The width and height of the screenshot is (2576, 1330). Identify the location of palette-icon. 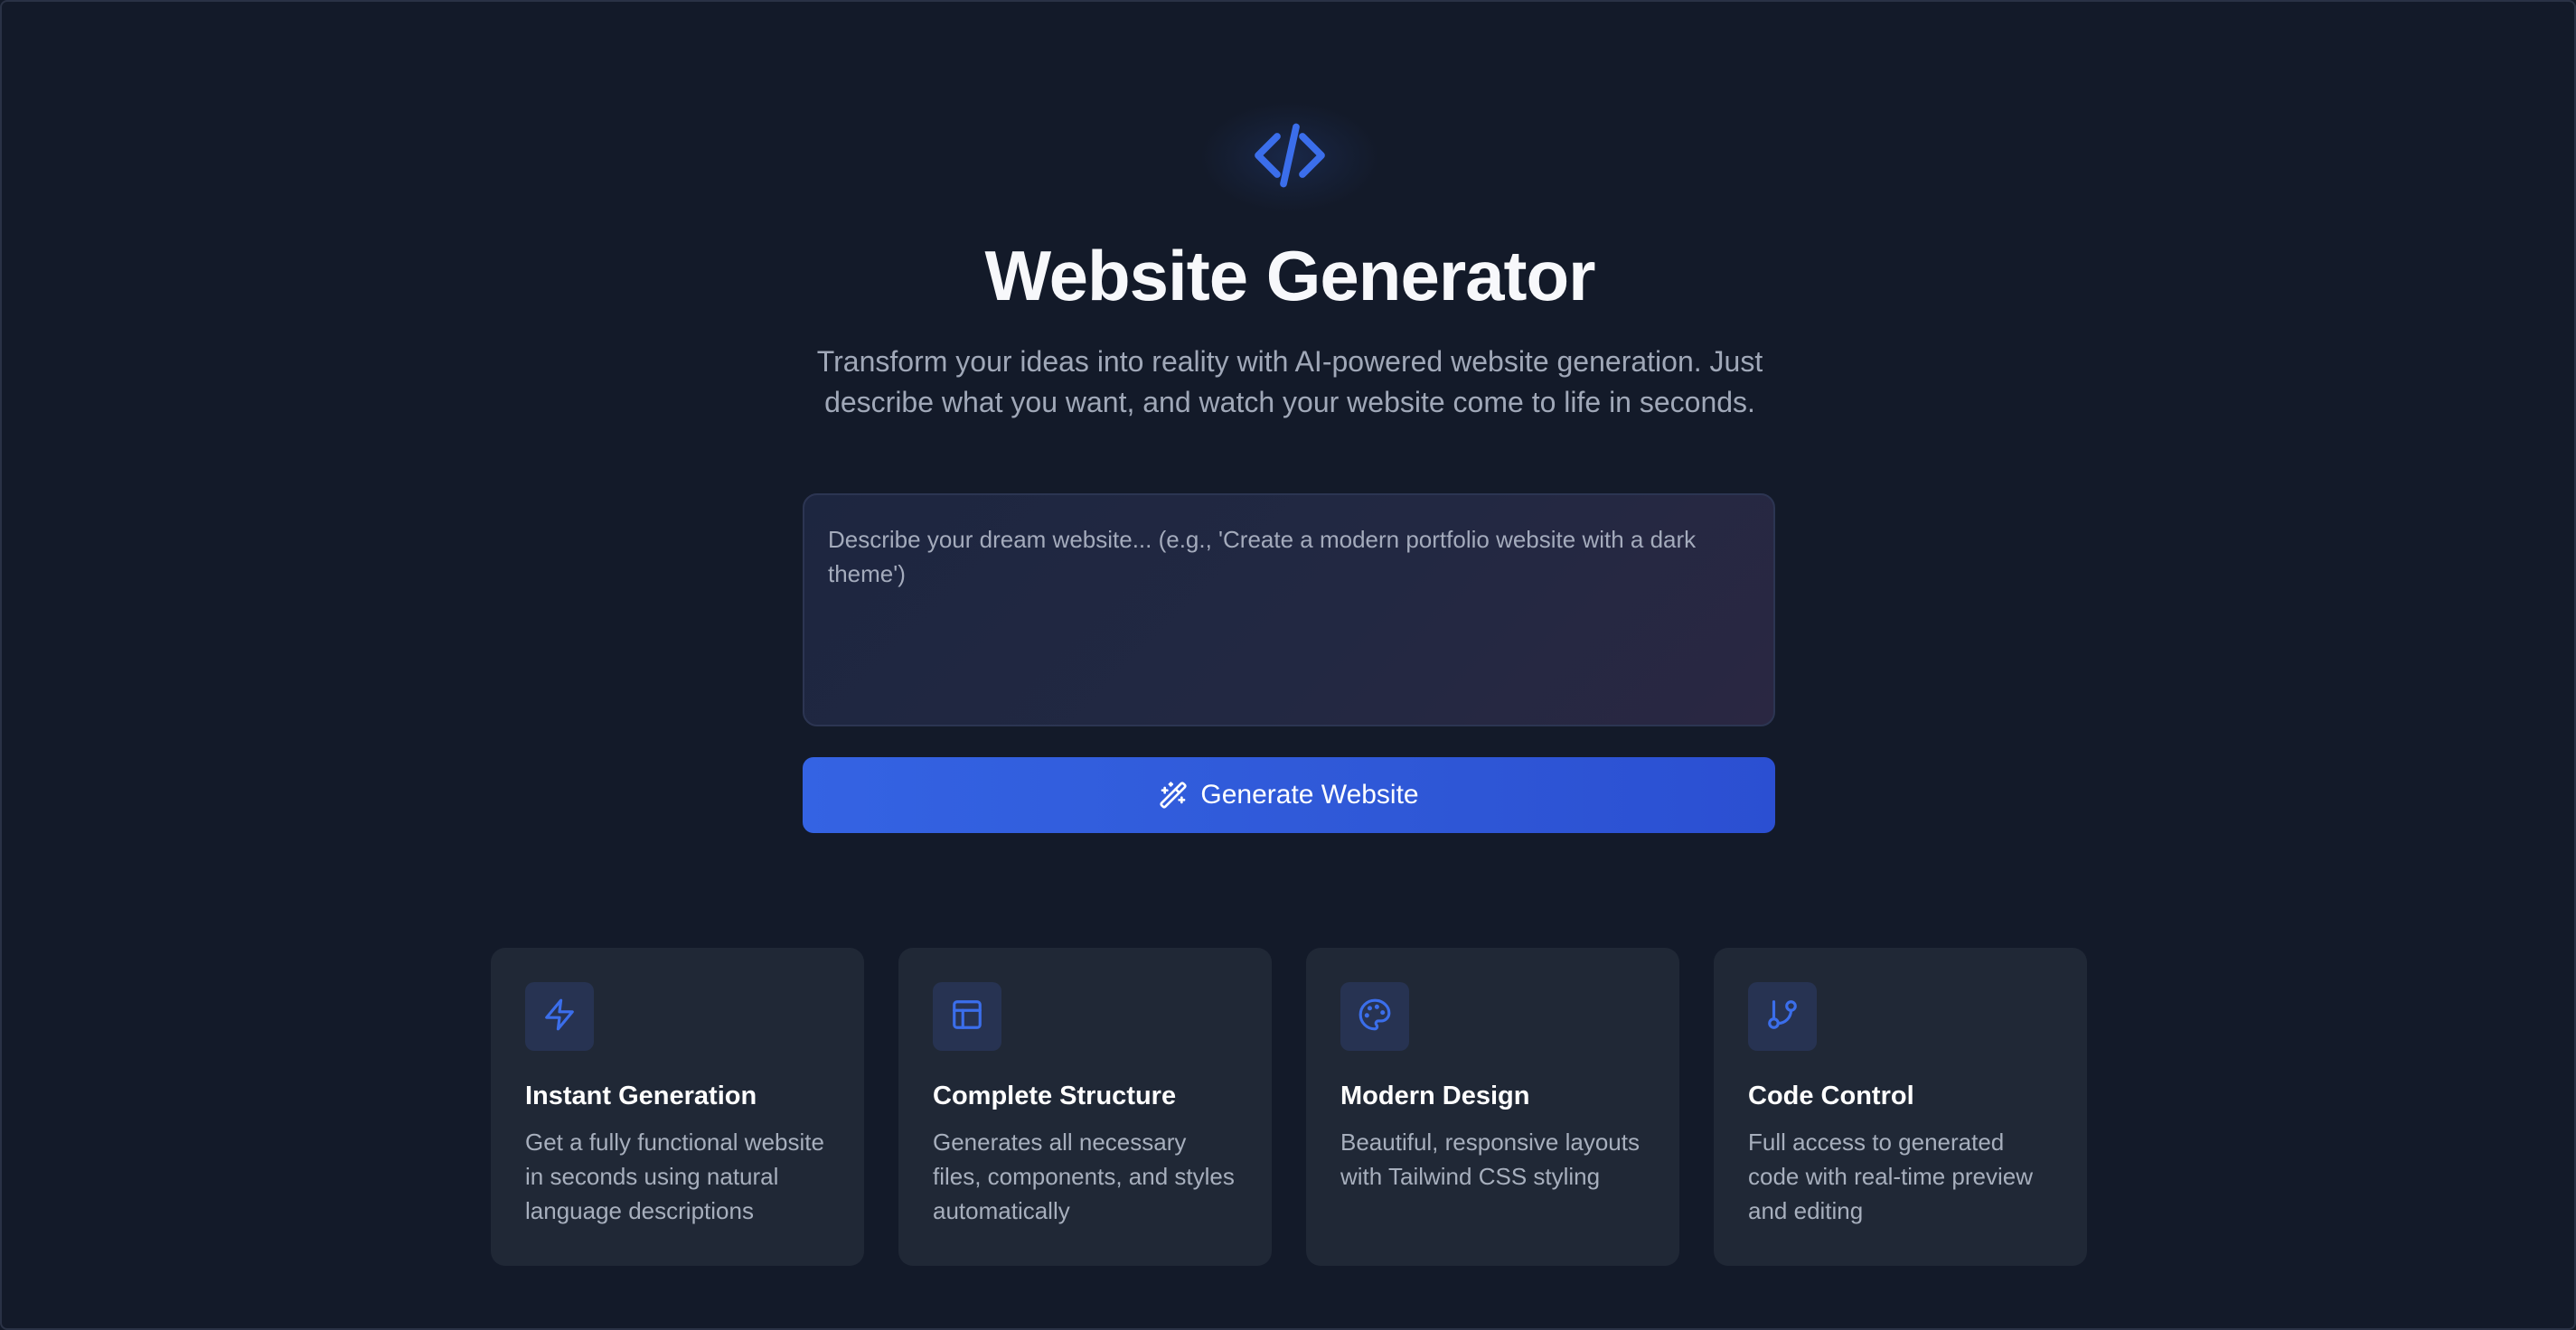
(1375, 1017).